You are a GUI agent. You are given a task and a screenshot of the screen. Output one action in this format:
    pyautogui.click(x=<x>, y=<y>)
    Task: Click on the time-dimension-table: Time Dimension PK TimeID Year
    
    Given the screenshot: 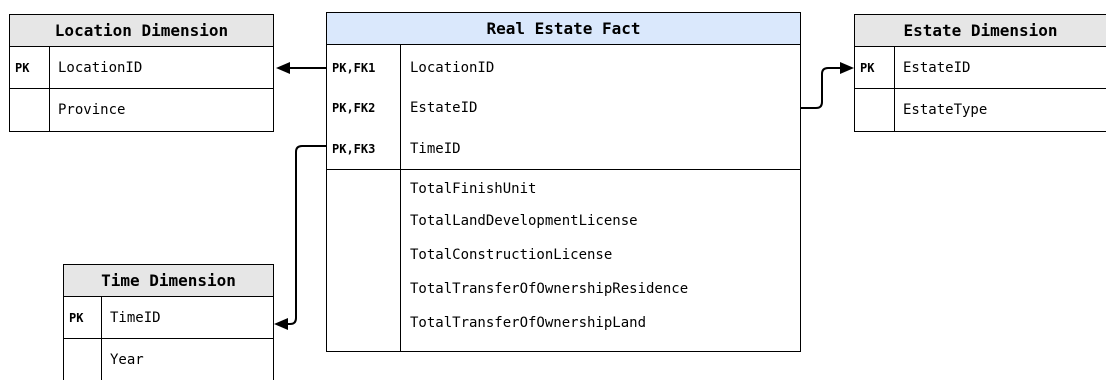 What is the action you would take?
    pyautogui.click(x=168, y=322)
    